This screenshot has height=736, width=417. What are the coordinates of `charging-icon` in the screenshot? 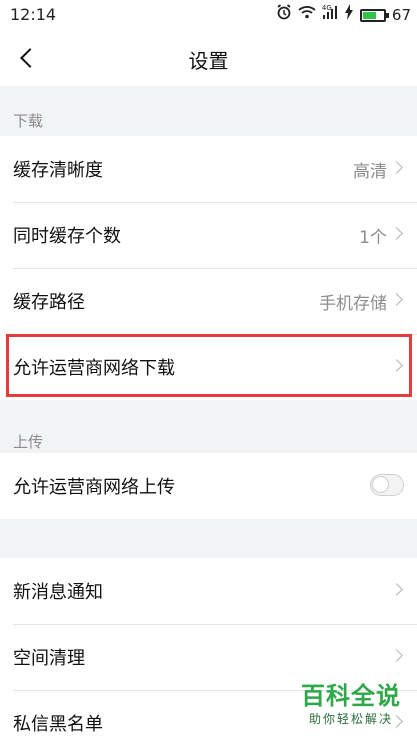 It's located at (349, 15).